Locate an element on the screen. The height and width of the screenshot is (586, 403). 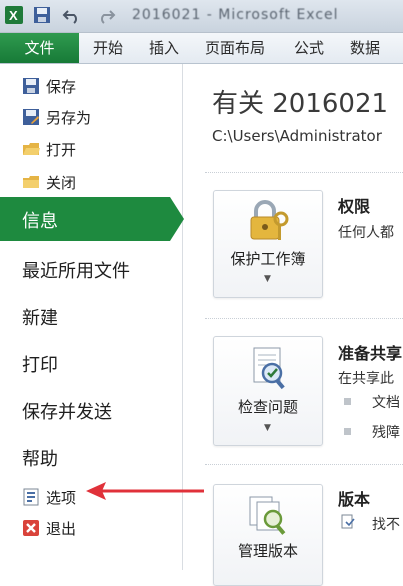
menu-item-help: 帮助 is located at coordinates (40, 458).